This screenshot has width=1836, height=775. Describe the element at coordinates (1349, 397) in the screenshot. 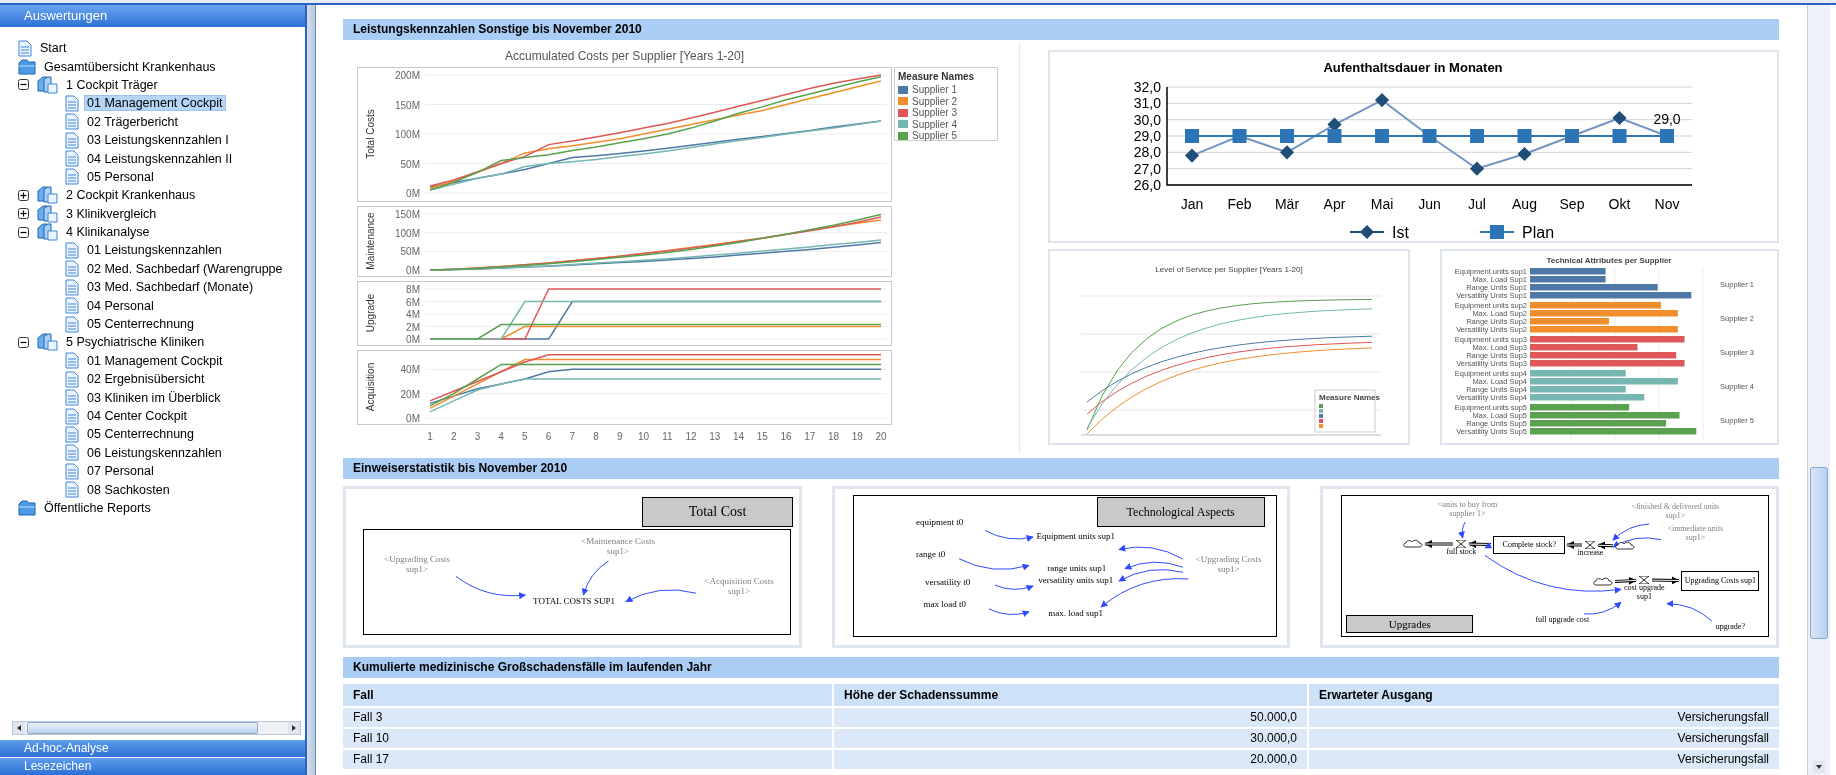

I see `legend-title: Measure Names` at that location.